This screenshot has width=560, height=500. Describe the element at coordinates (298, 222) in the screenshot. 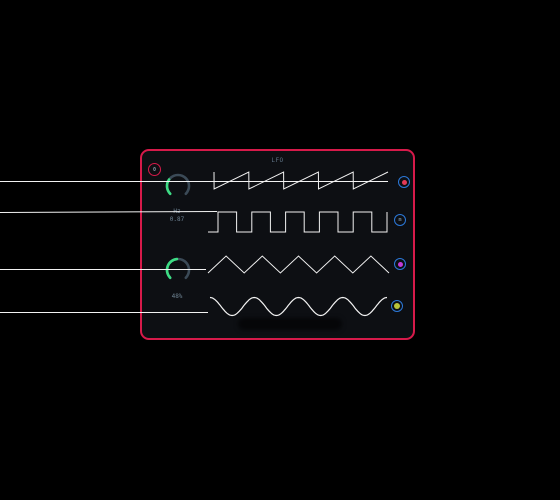

I see `square-waveform` at that location.